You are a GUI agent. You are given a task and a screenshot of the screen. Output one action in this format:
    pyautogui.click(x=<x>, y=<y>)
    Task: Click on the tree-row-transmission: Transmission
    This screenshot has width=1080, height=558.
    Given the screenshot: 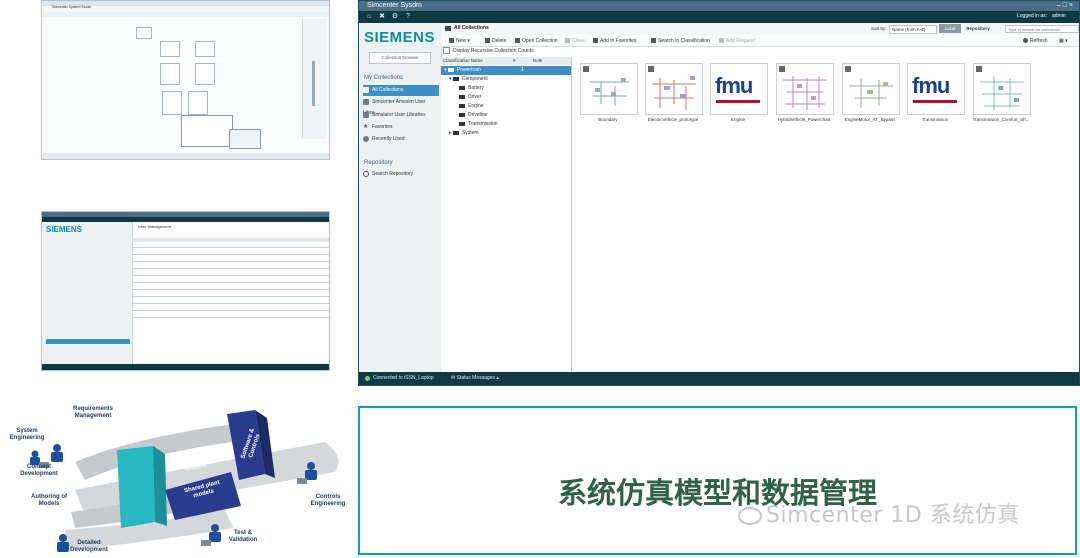 What is the action you would take?
    pyautogui.click(x=478, y=124)
    